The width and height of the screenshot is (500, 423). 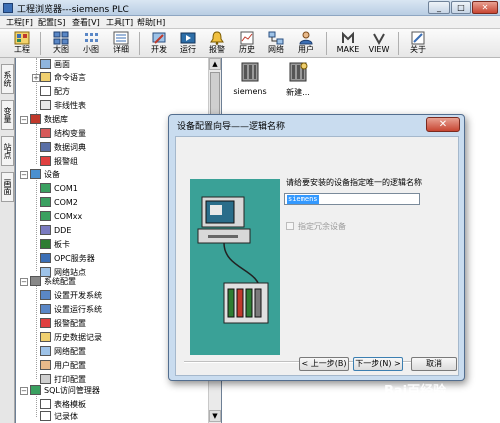 I want to click on menu-view: 查看[V], so click(x=86, y=22).